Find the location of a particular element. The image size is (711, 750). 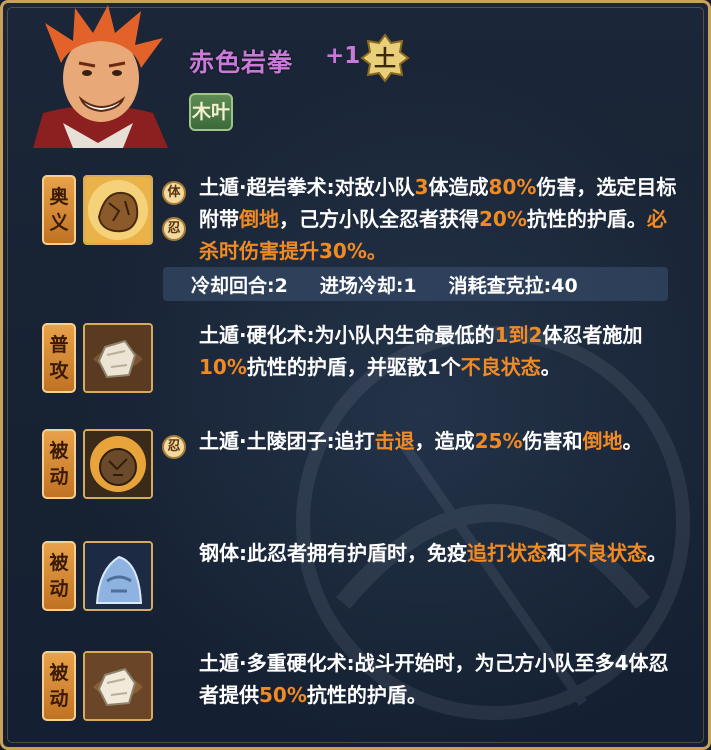

entry-cooldown: 进场冷却:1 is located at coordinates (368, 285).